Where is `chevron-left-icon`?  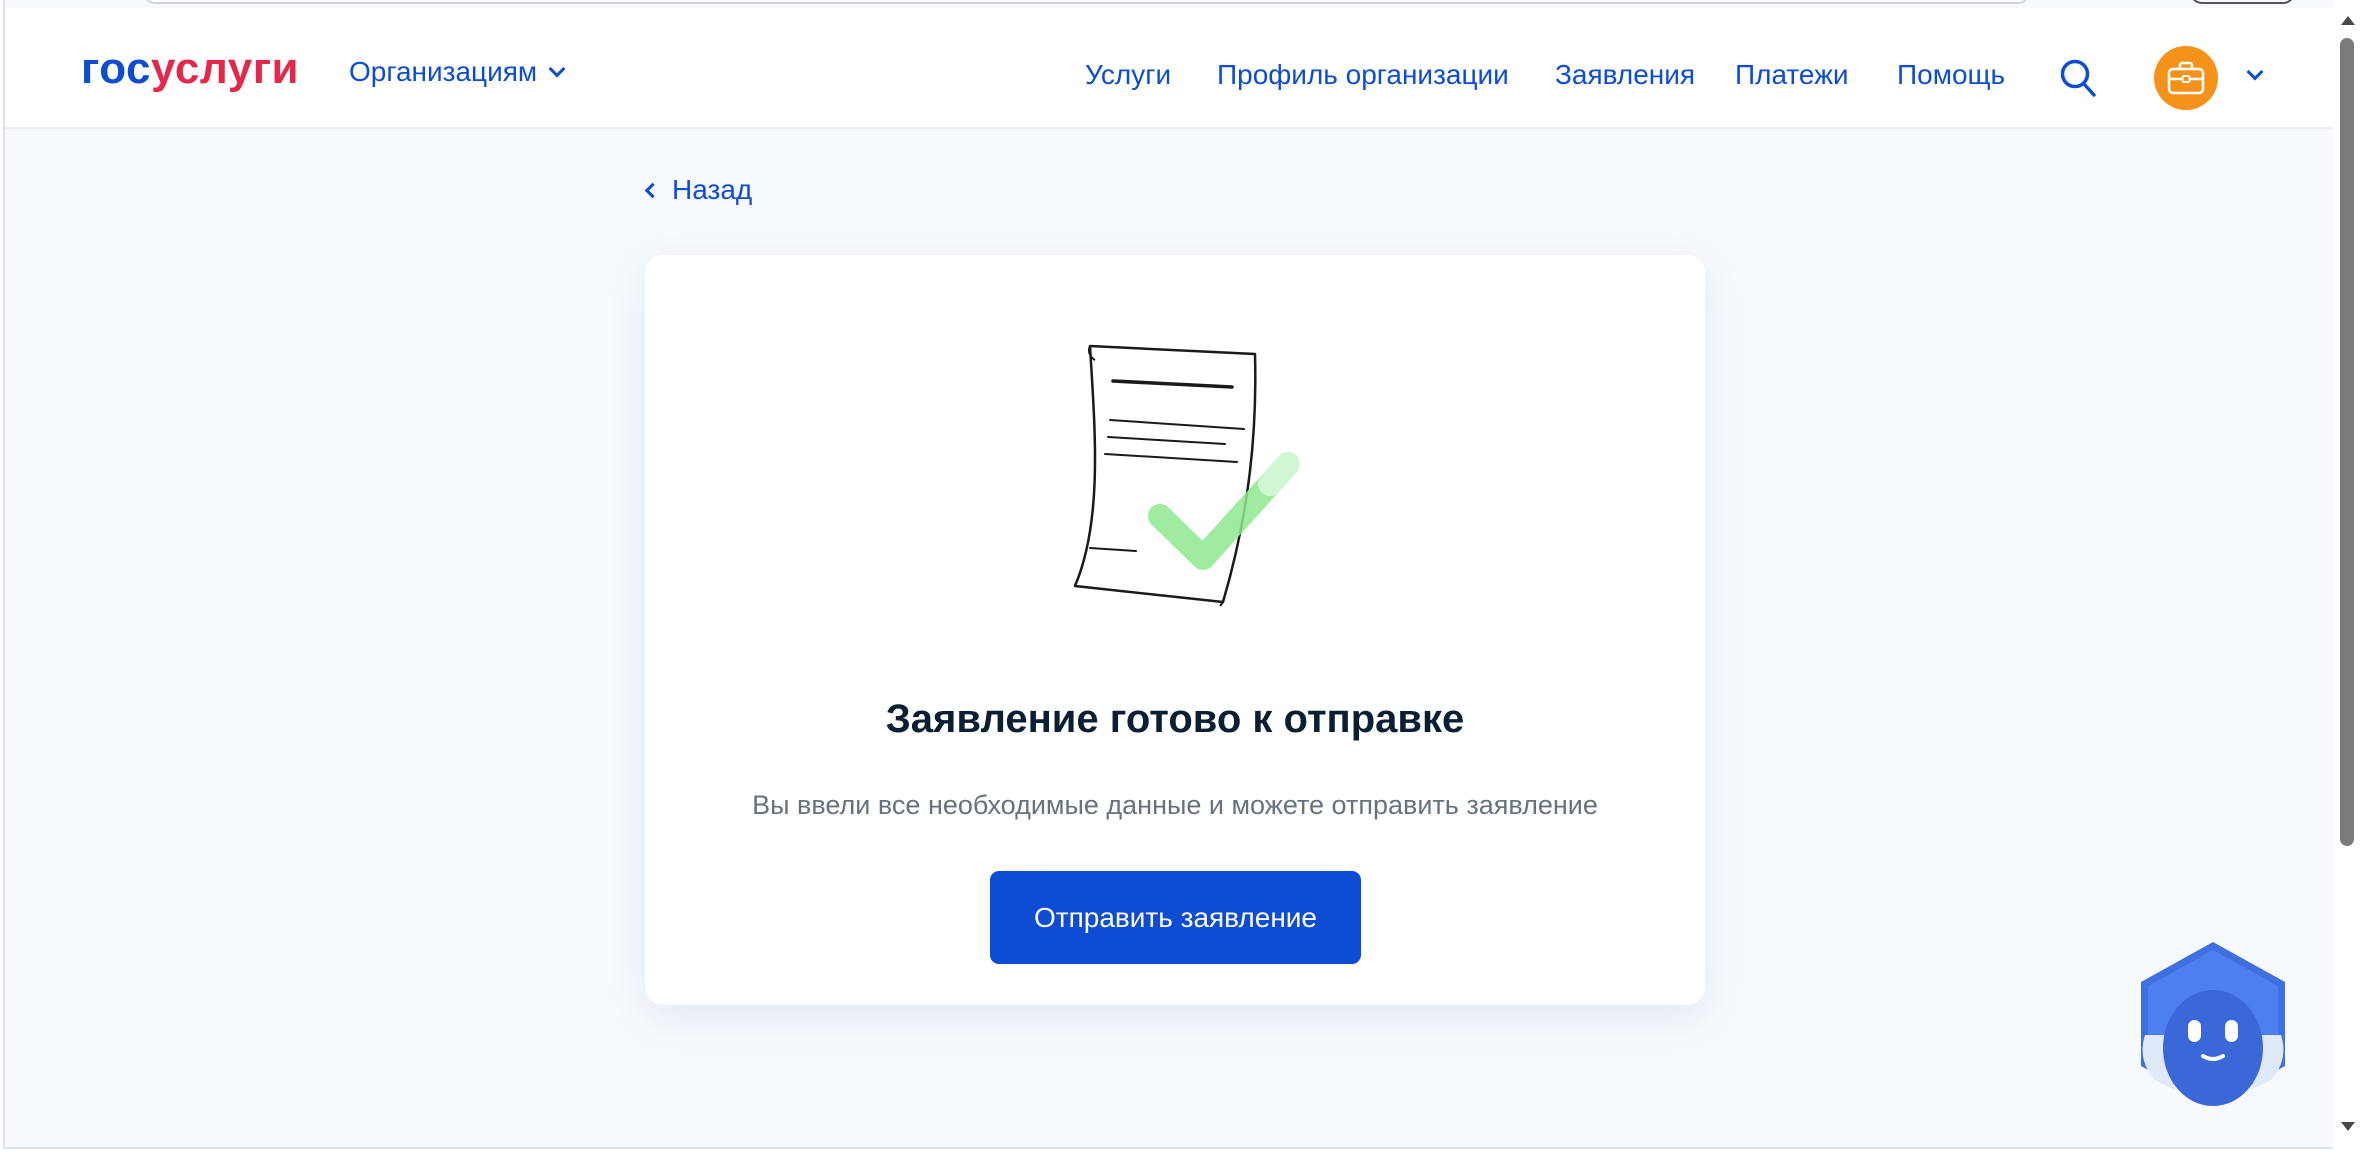 chevron-left-icon is located at coordinates (652, 190).